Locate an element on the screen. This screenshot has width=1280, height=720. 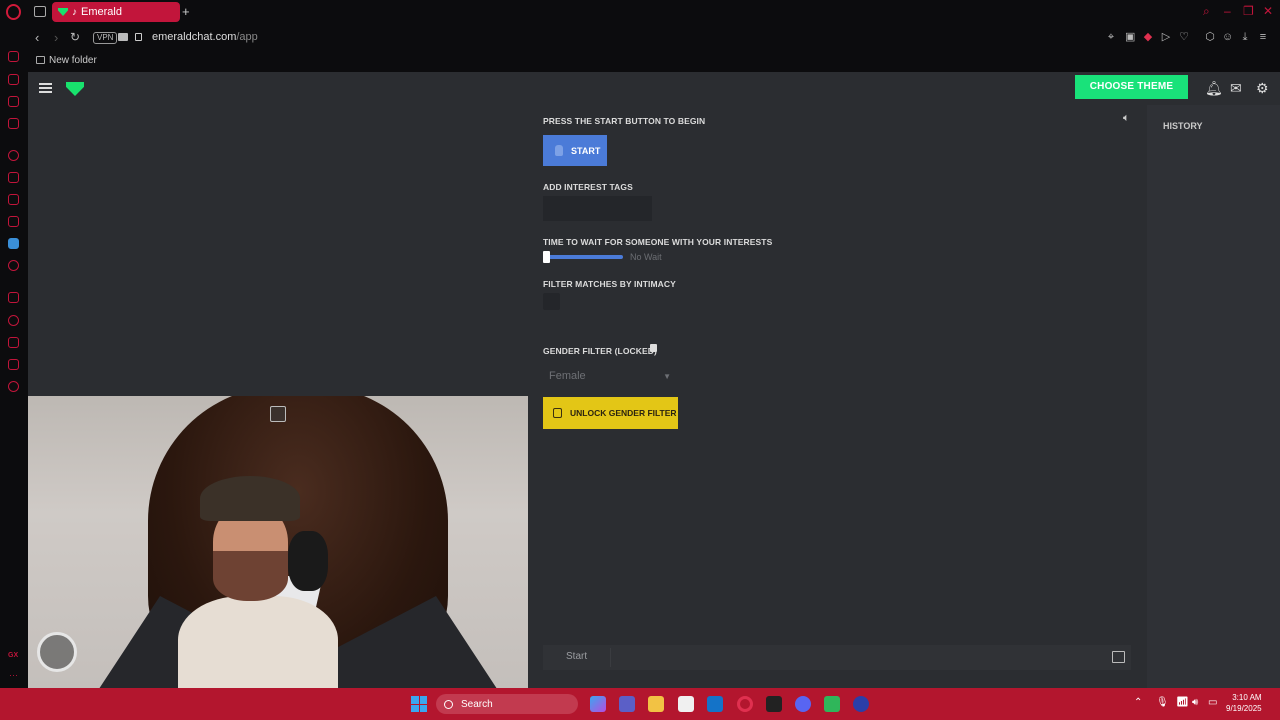
copilot-icon is located at coordinates (598, 704).